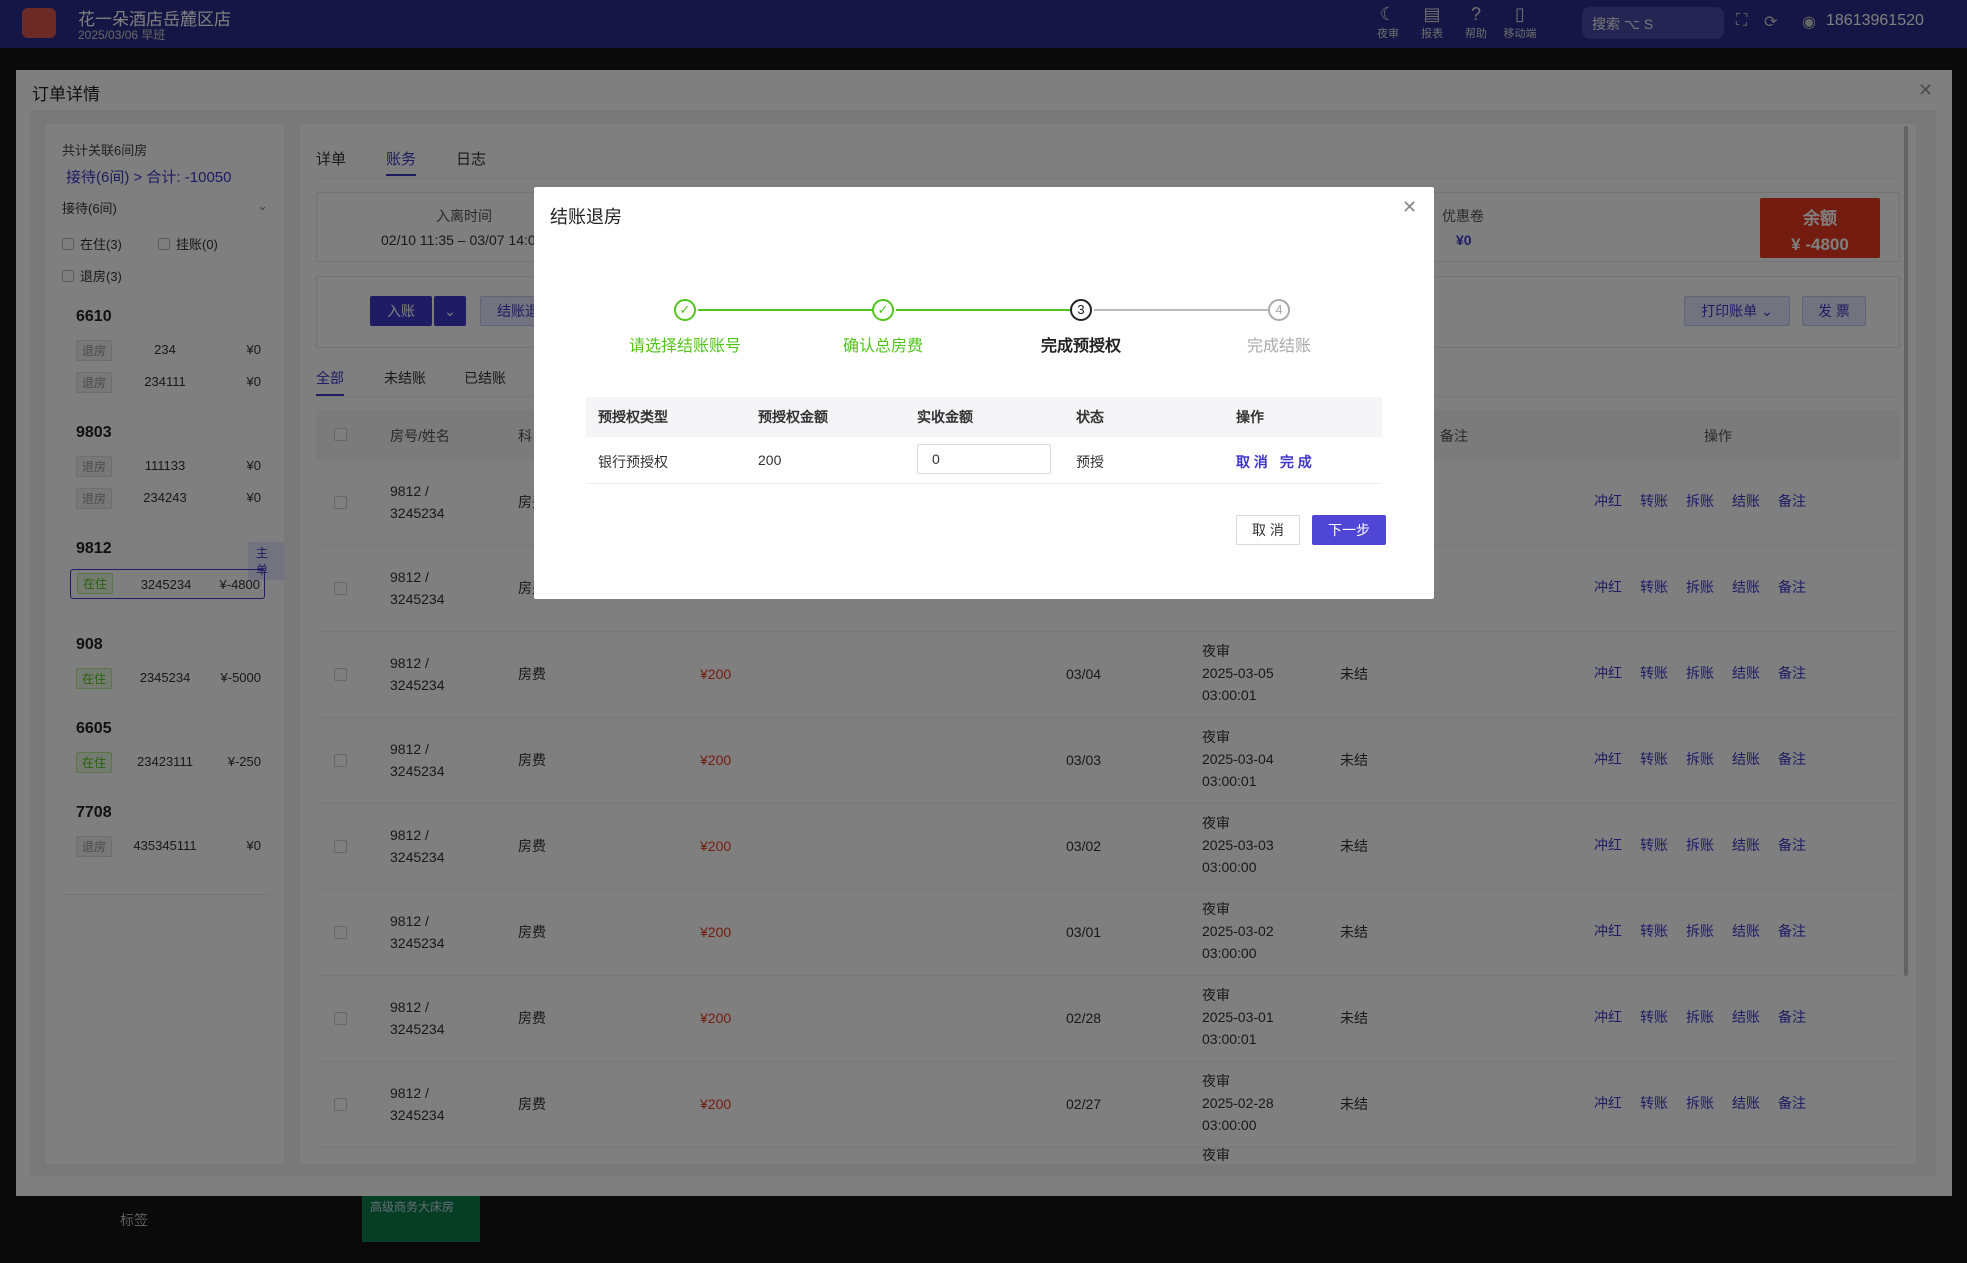 The height and width of the screenshot is (1263, 1967). What do you see at coordinates (684, 346) in the screenshot?
I see `step-1-label: 请选择结账账号` at bounding box center [684, 346].